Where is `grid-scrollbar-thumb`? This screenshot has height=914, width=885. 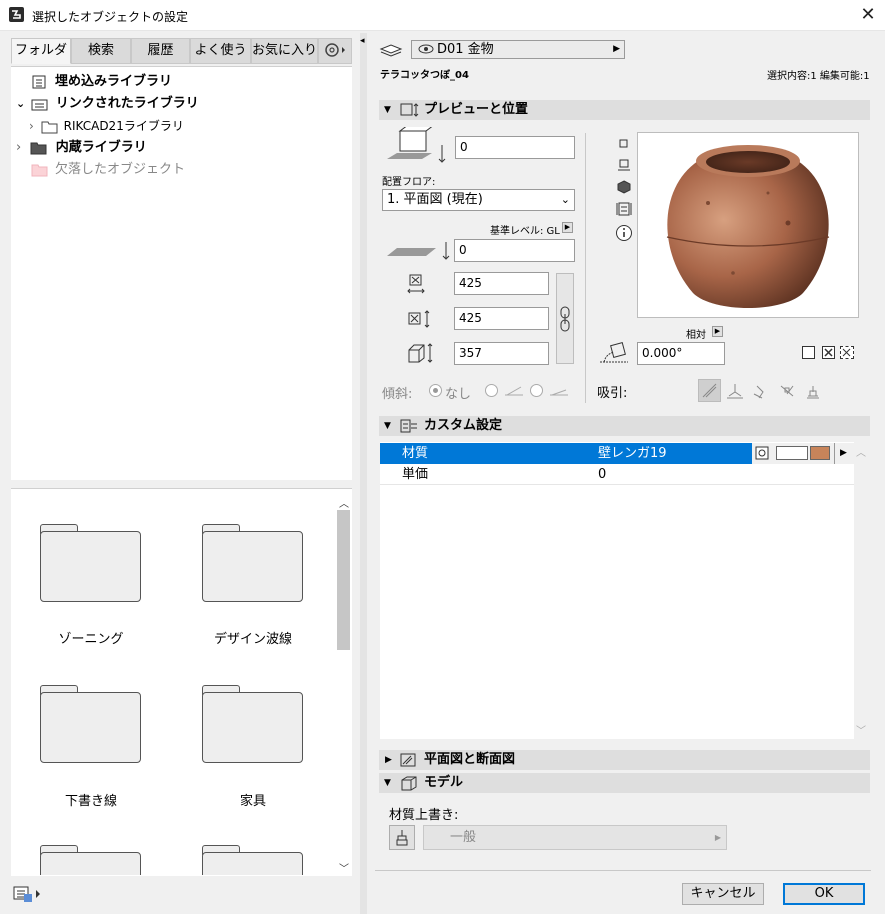
grid-scrollbar-thumb is located at coordinates (343, 580).